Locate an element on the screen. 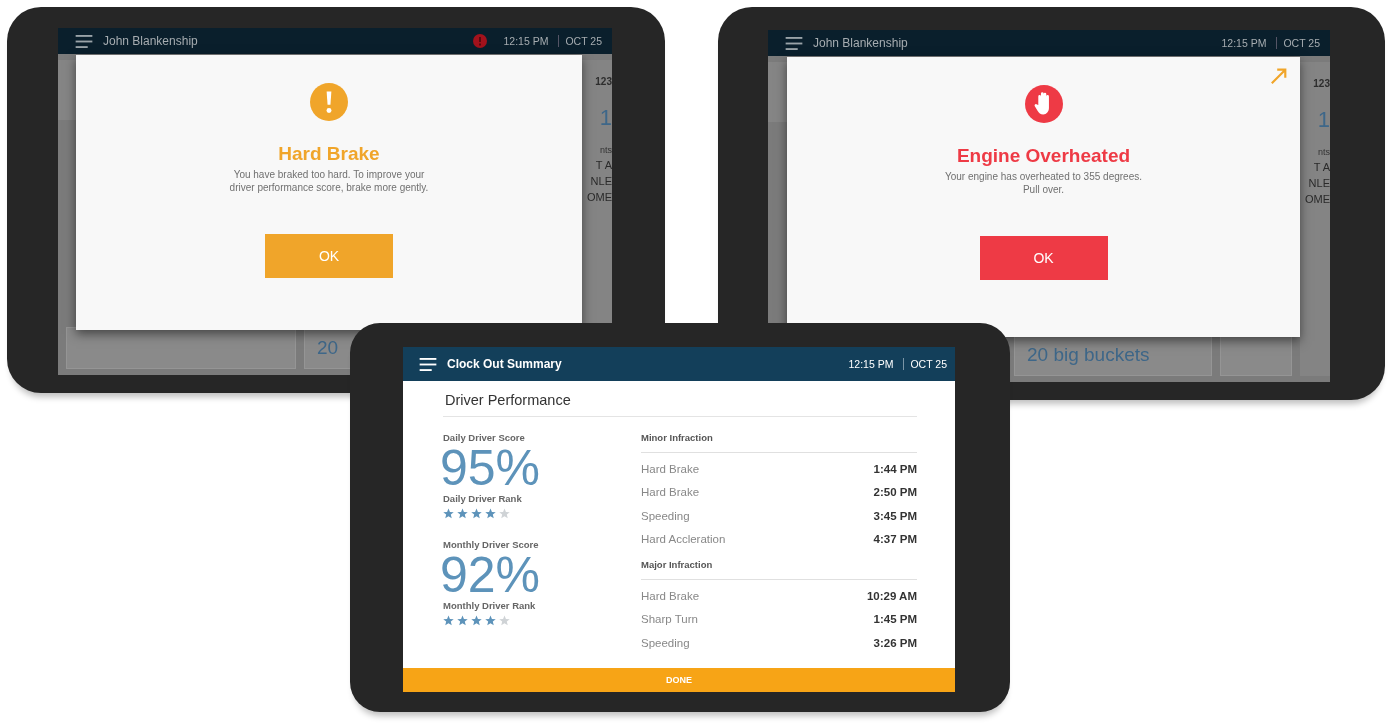 The image size is (1395, 726). group-title: Minor Infraction is located at coordinates (779, 442).